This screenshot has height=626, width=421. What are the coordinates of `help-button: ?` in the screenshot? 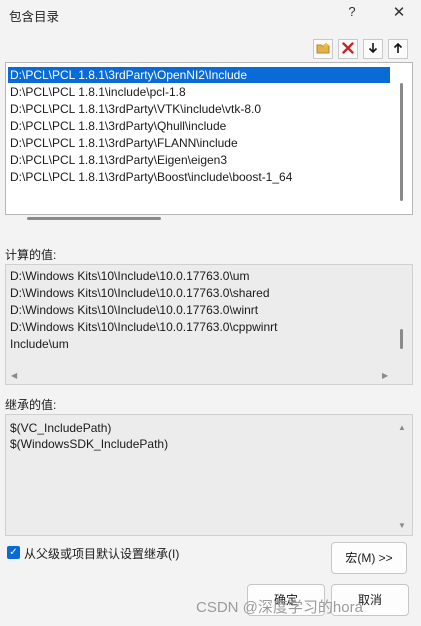 It's located at (352, 13).